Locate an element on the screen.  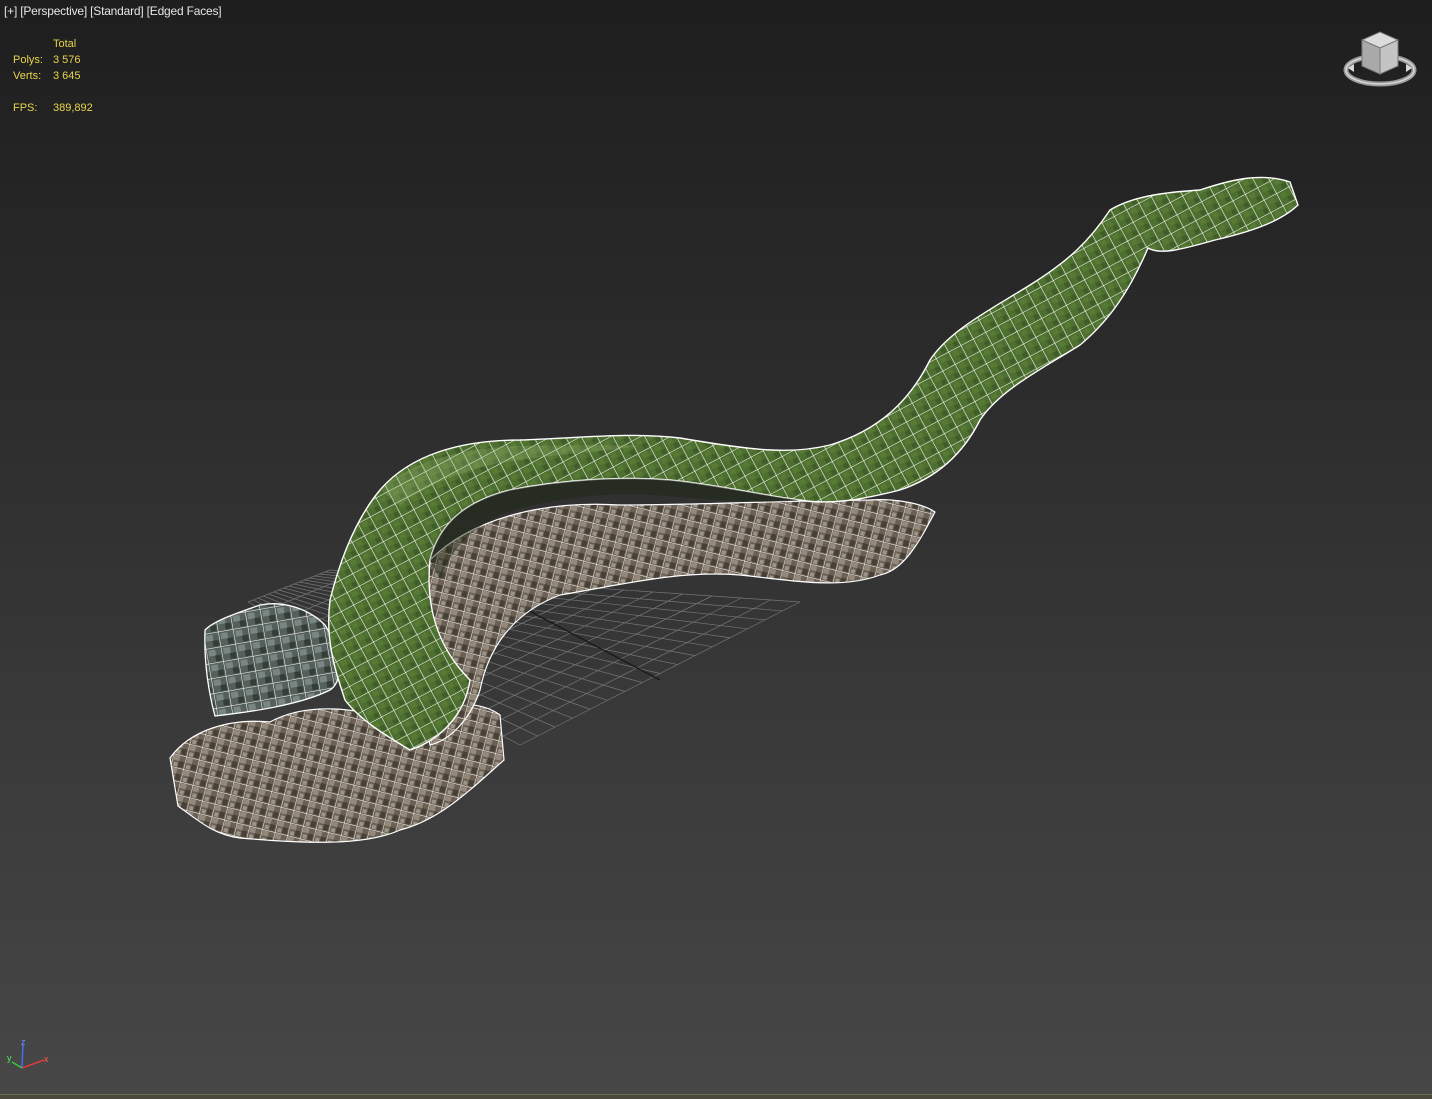
viewport-display-mode-label: [Edged Faces] is located at coordinates (184, 11).